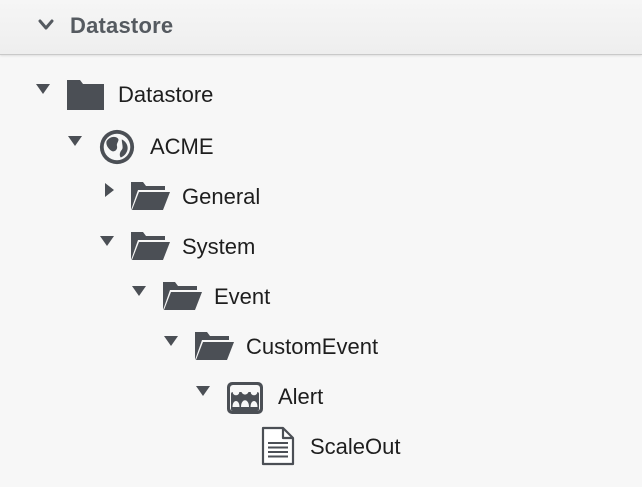 The width and height of the screenshot is (642, 487). I want to click on document-icon, so click(278, 446).